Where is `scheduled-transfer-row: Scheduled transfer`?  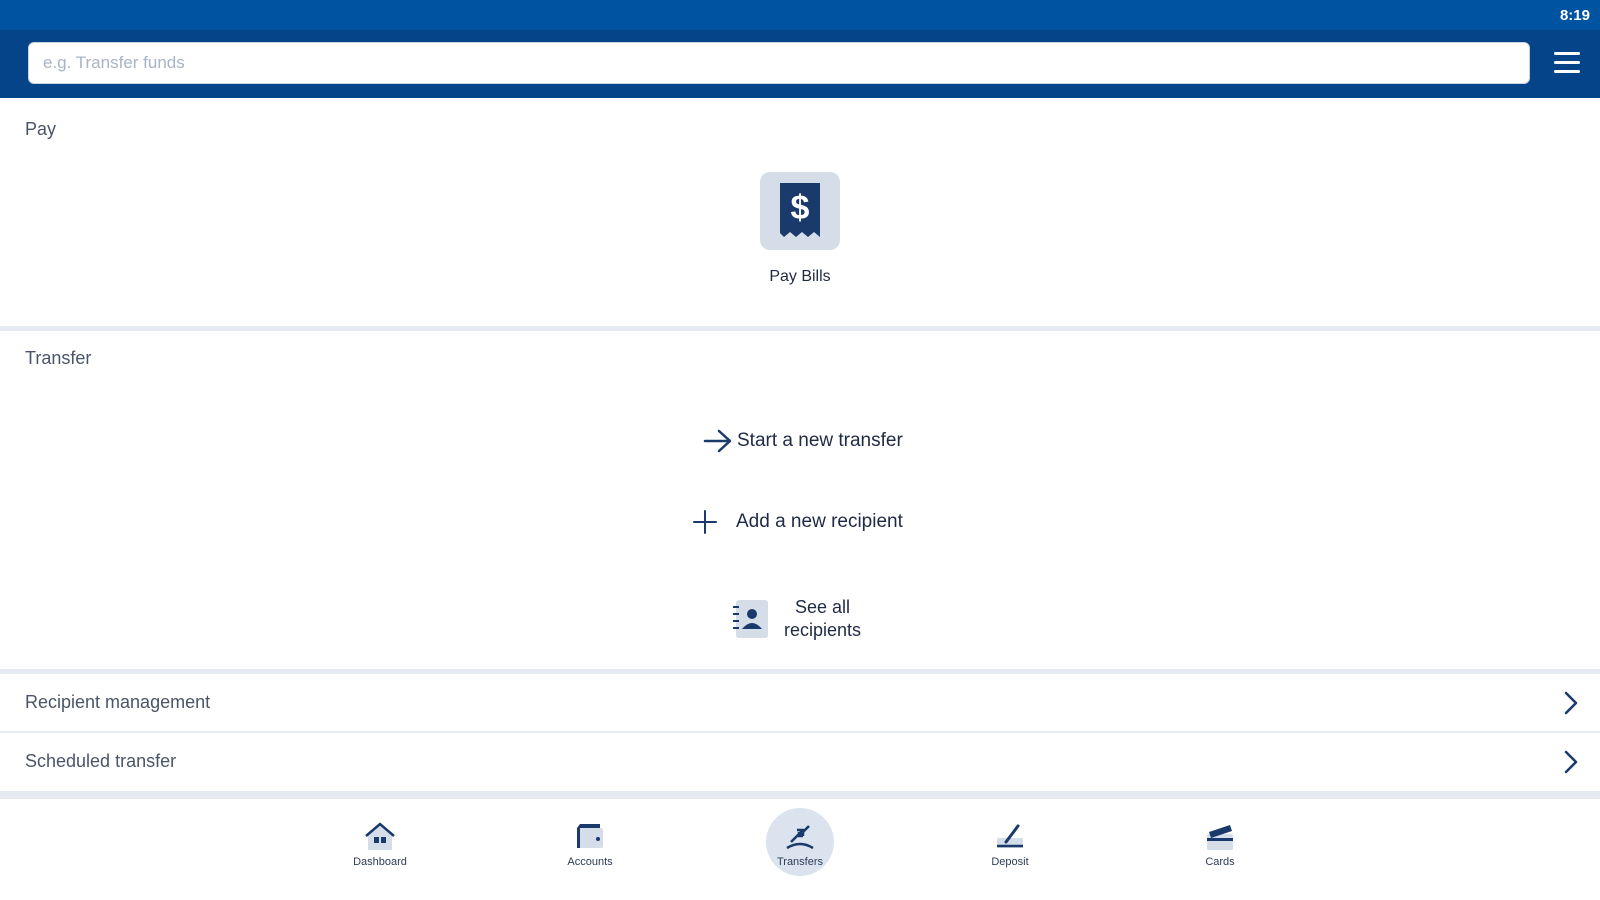
scheduled-transfer-row: Scheduled transfer is located at coordinates (800, 762).